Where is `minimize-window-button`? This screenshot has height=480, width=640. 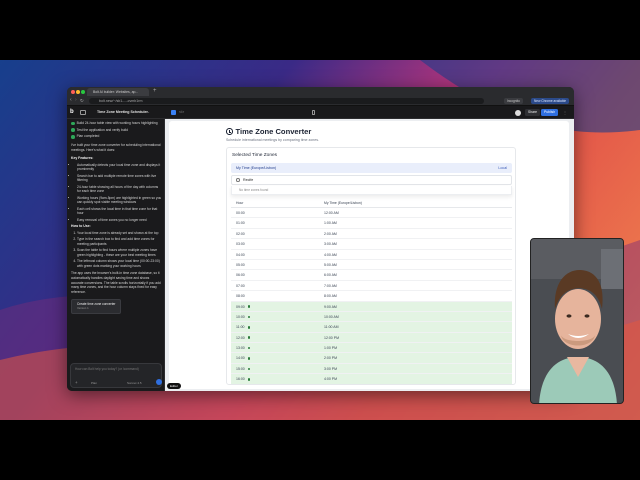 minimize-window-button is located at coordinates (78, 92).